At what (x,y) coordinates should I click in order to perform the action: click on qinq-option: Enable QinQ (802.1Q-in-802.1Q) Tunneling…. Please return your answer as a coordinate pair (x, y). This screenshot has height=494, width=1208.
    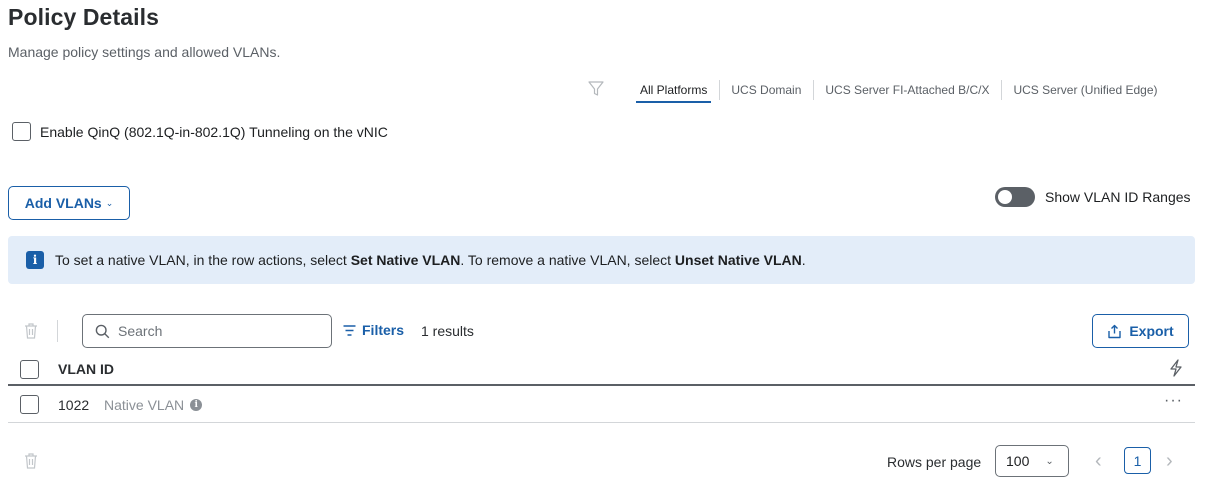
    Looking at the image, I should click on (200, 131).